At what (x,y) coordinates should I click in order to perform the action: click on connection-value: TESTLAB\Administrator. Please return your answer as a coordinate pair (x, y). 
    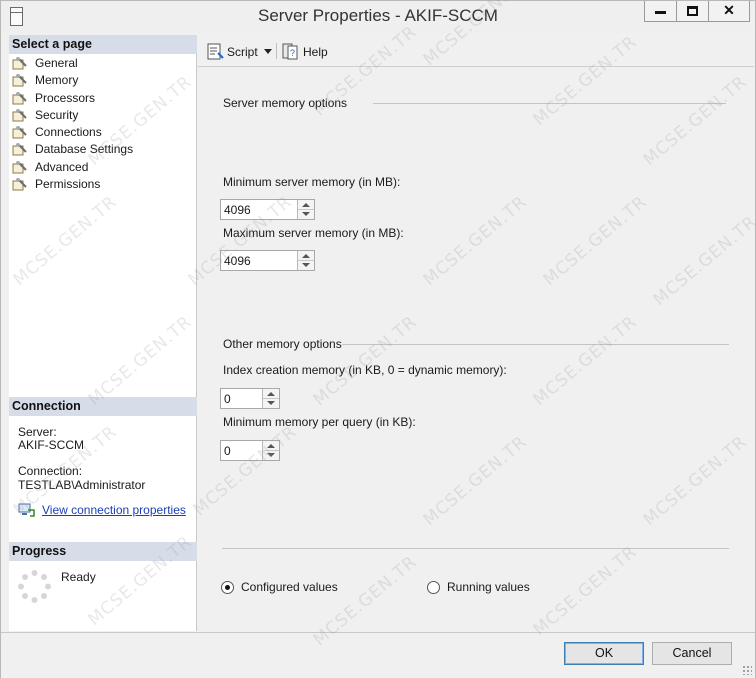
    Looking at the image, I should click on (82, 485).